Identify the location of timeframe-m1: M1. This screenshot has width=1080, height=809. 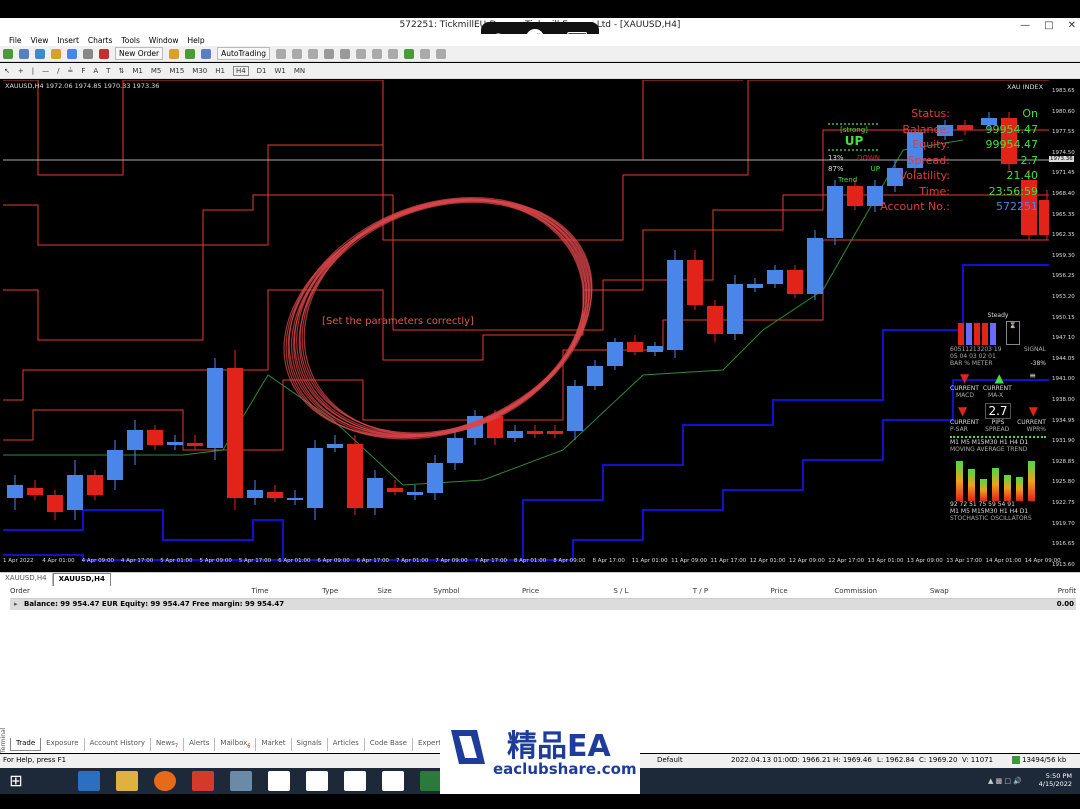
(137, 71).